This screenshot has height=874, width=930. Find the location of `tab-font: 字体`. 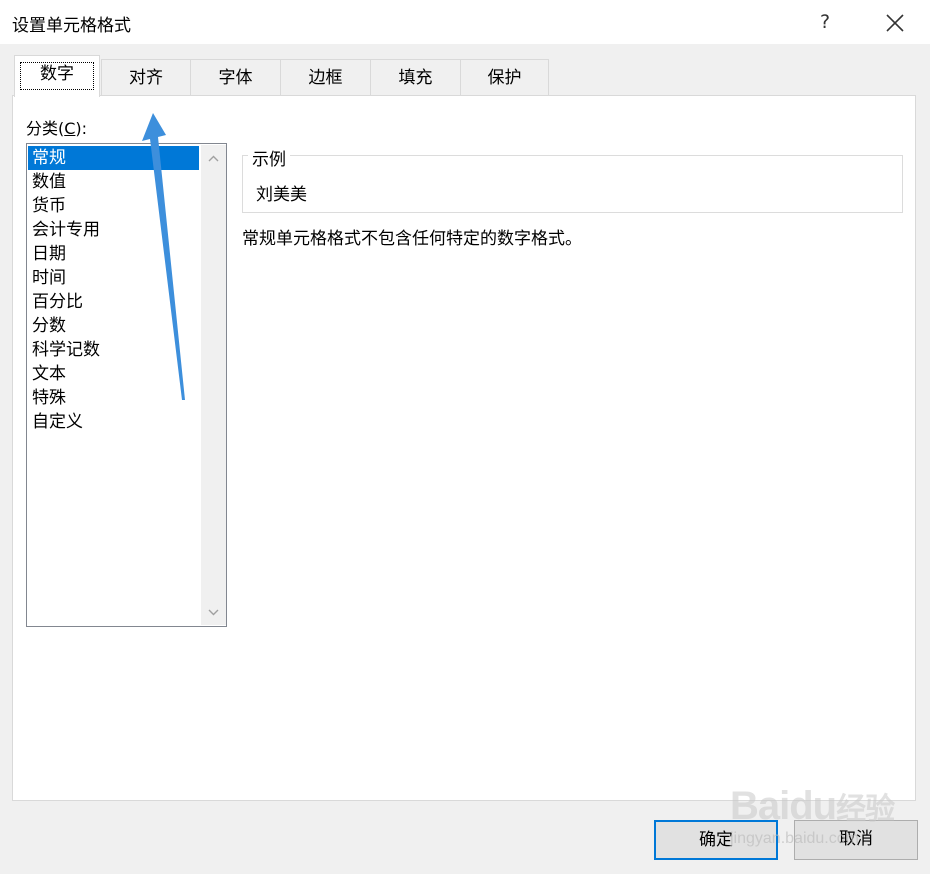

tab-font: 字体 is located at coordinates (235, 77).